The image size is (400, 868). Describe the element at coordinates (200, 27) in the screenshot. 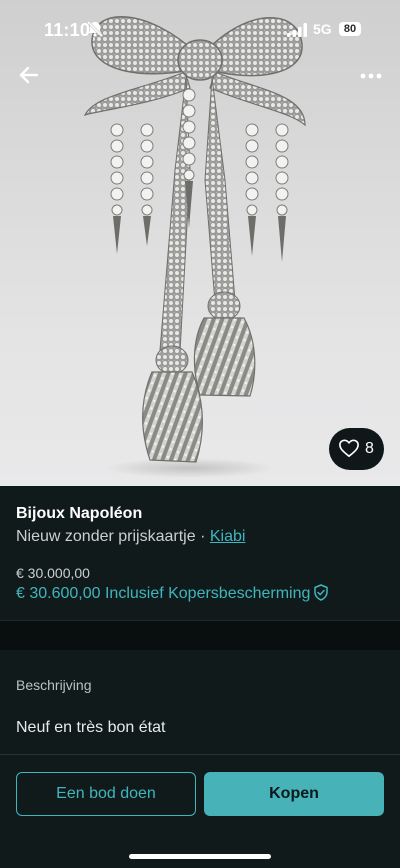

I see `status-bar: 11:10 5G 80` at that location.